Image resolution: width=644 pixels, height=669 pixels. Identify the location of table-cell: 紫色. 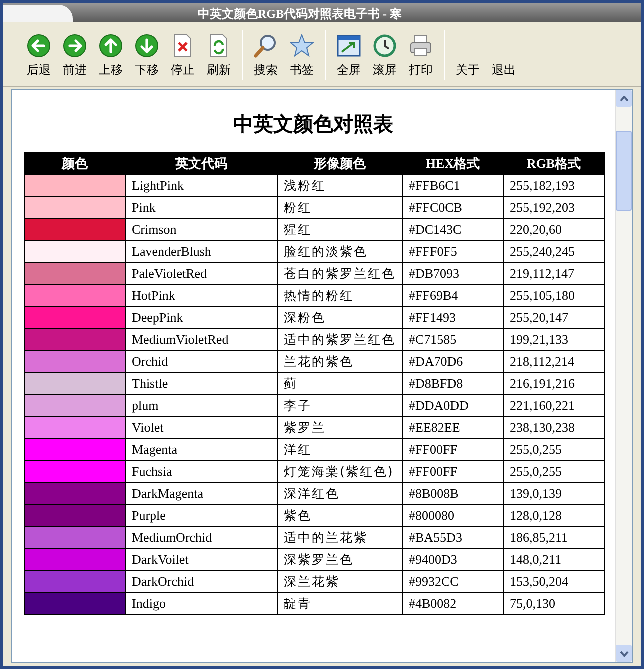
(340, 515).